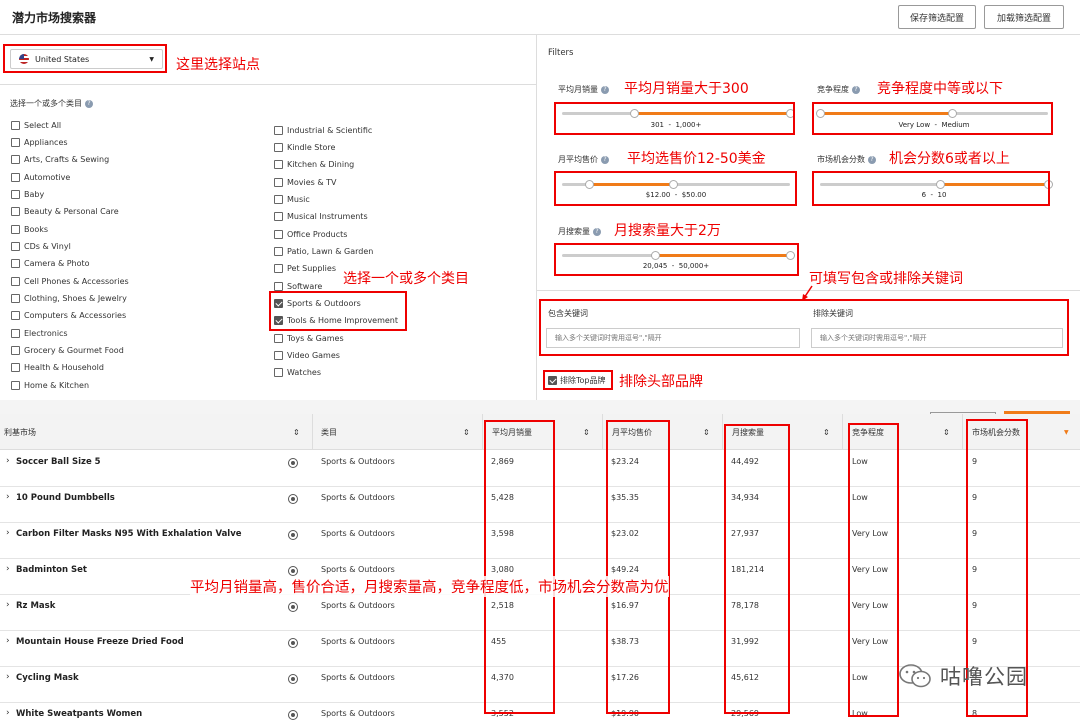  I want to click on category-option: Appliances, so click(39, 142).